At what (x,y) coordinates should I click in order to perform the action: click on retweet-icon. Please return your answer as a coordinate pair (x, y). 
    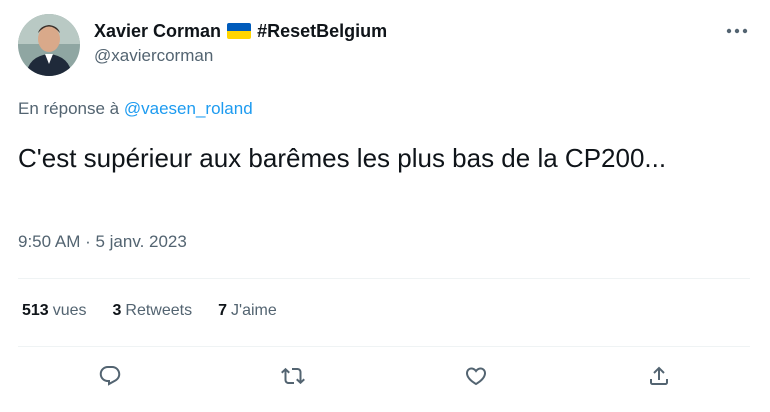
    Looking at the image, I should click on (293, 376).